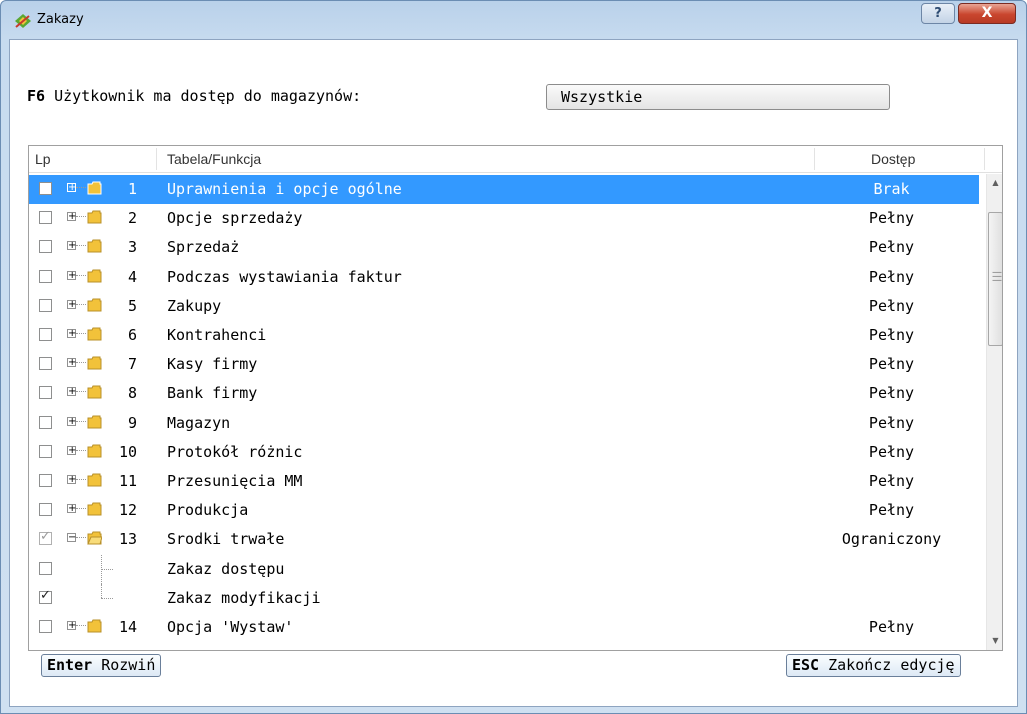 The height and width of the screenshot is (714, 1027). Describe the element at coordinates (504, 306) in the screenshot. I see `grid-row: +5 Zakupy Pełny` at that location.